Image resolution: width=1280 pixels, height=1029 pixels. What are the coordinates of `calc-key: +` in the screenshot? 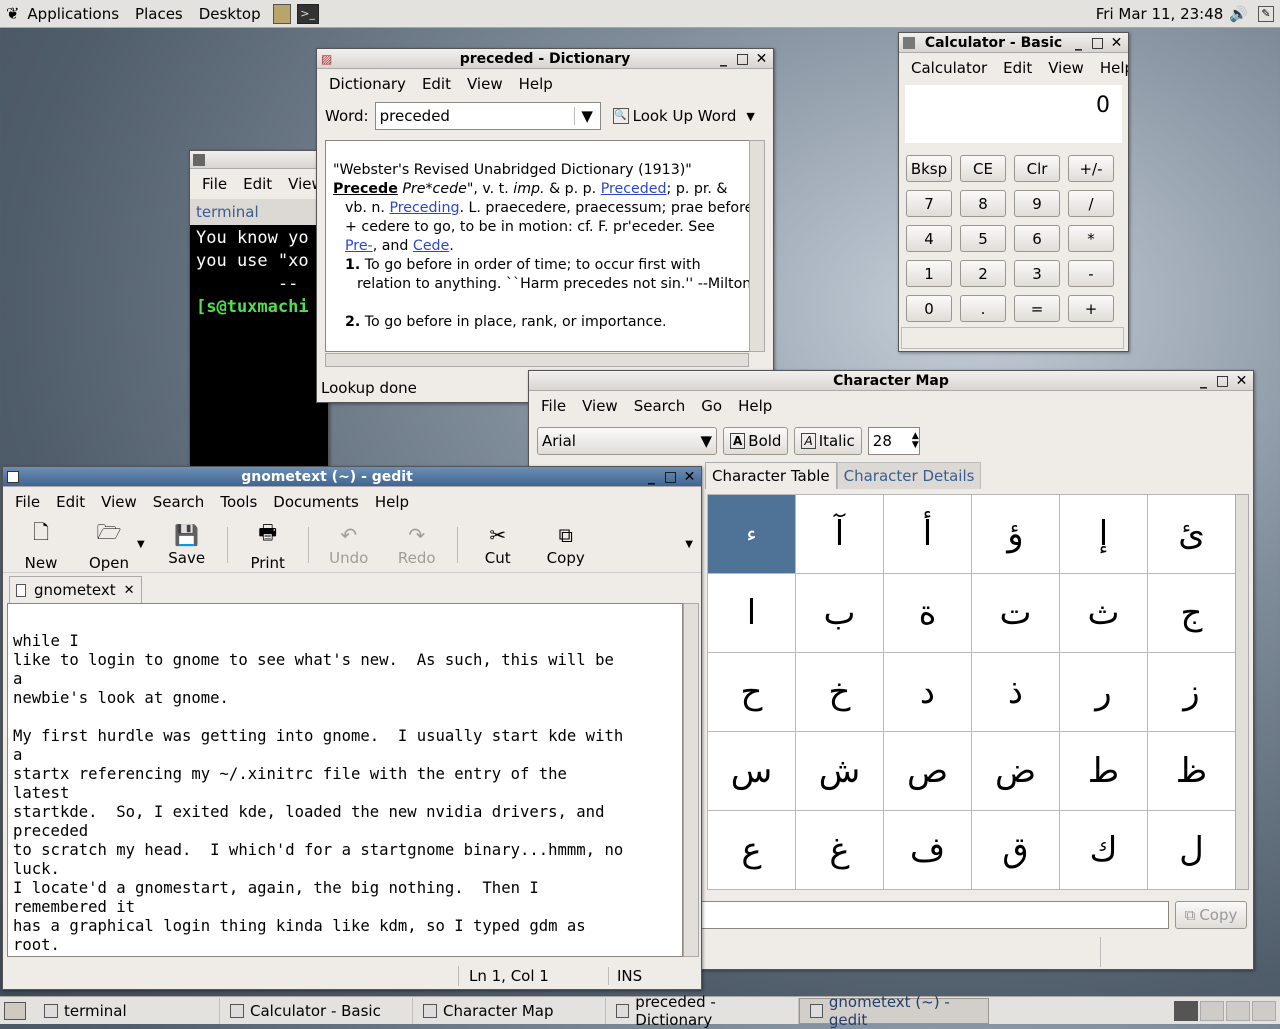 It's located at (1091, 308).